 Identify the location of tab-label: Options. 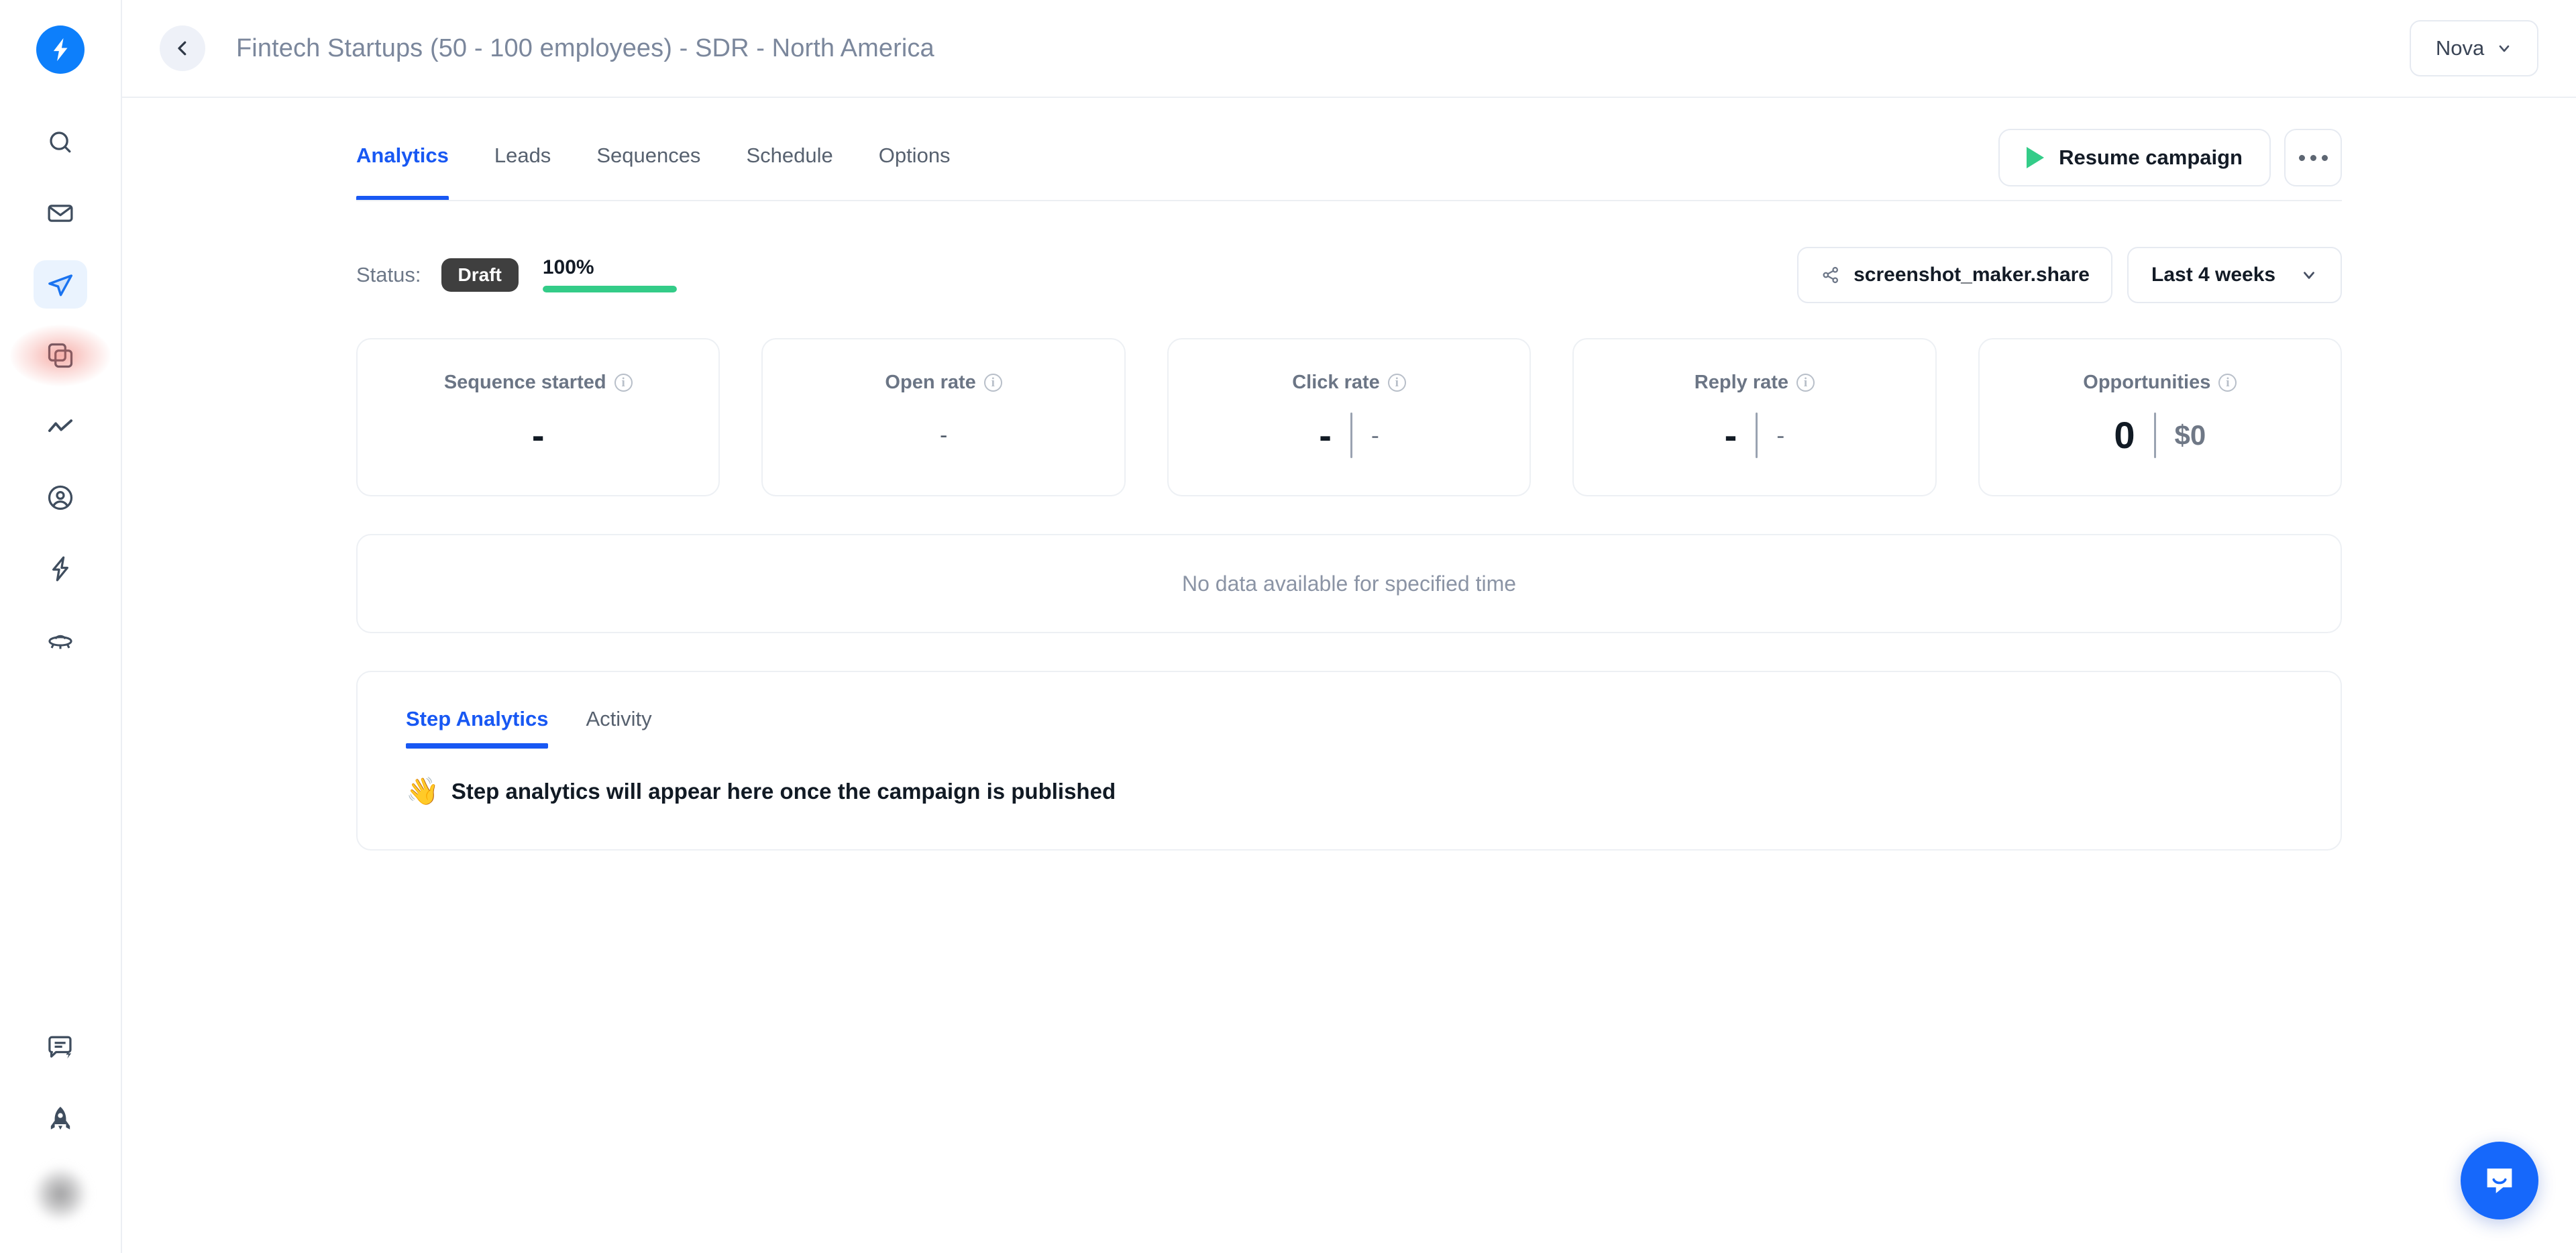
(914, 155).